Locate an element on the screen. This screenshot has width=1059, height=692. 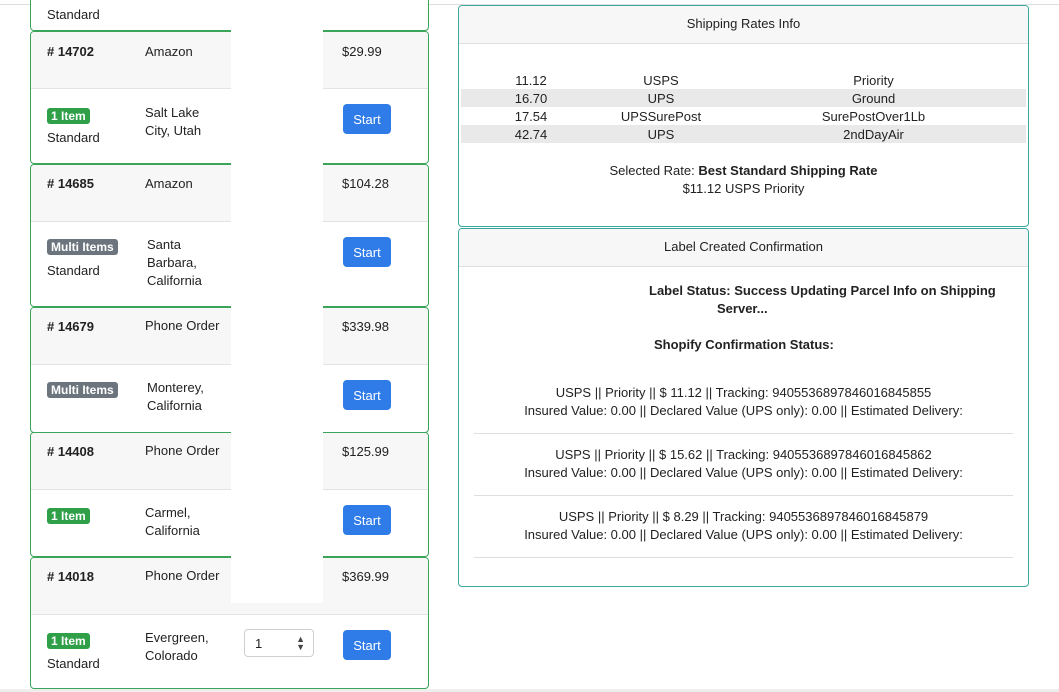
rate-carrier: UPSSurePost is located at coordinates (661, 116).